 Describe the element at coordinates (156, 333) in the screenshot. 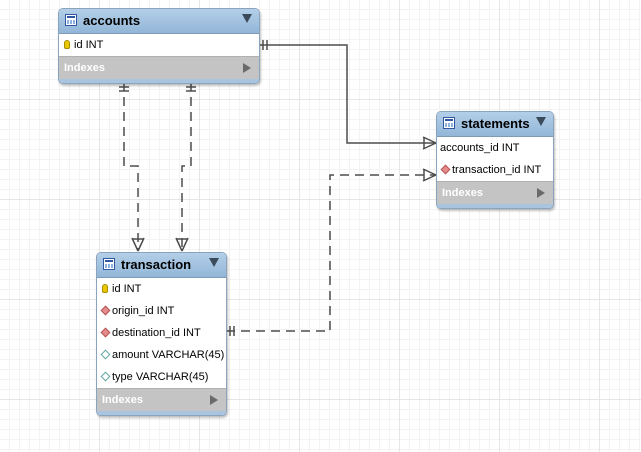

I see `column-label: destination_id INT` at that location.